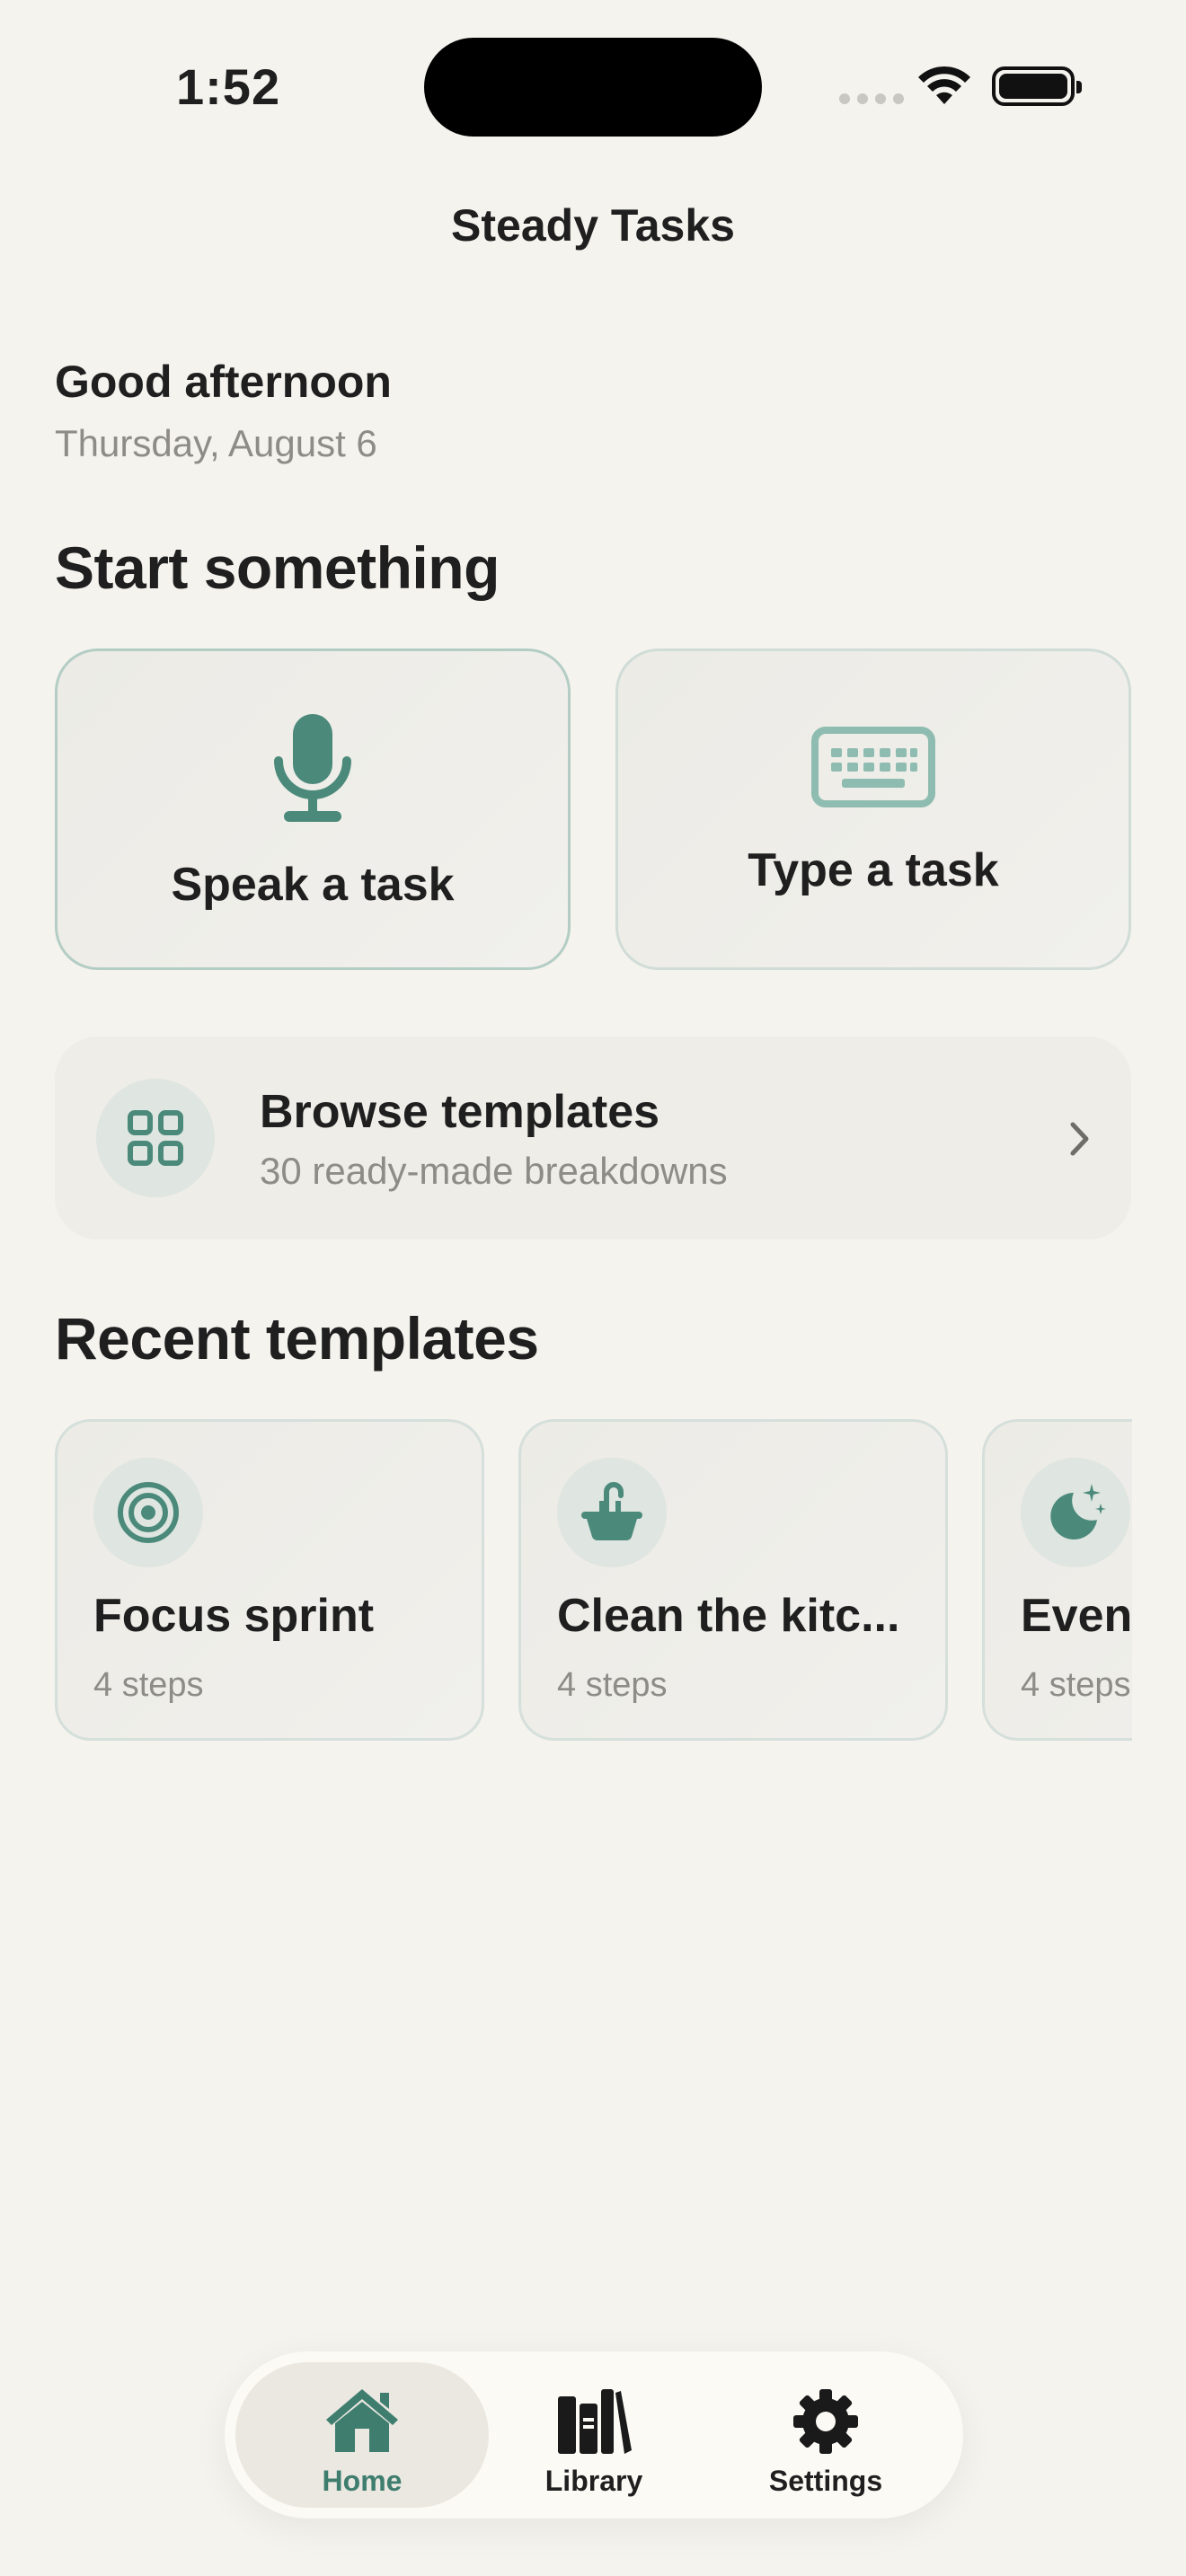 The image size is (1186, 2576). Describe the element at coordinates (312, 768) in the screenshot. I see `microphone-icon` at that location.